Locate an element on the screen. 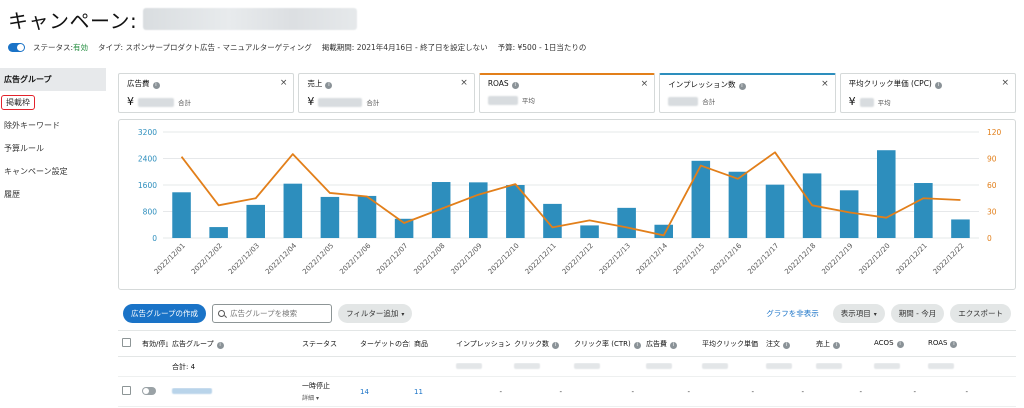 The width and height of the screenshot is (1024, 408). ad-group-name-cell is located at coordinates (233, 391).